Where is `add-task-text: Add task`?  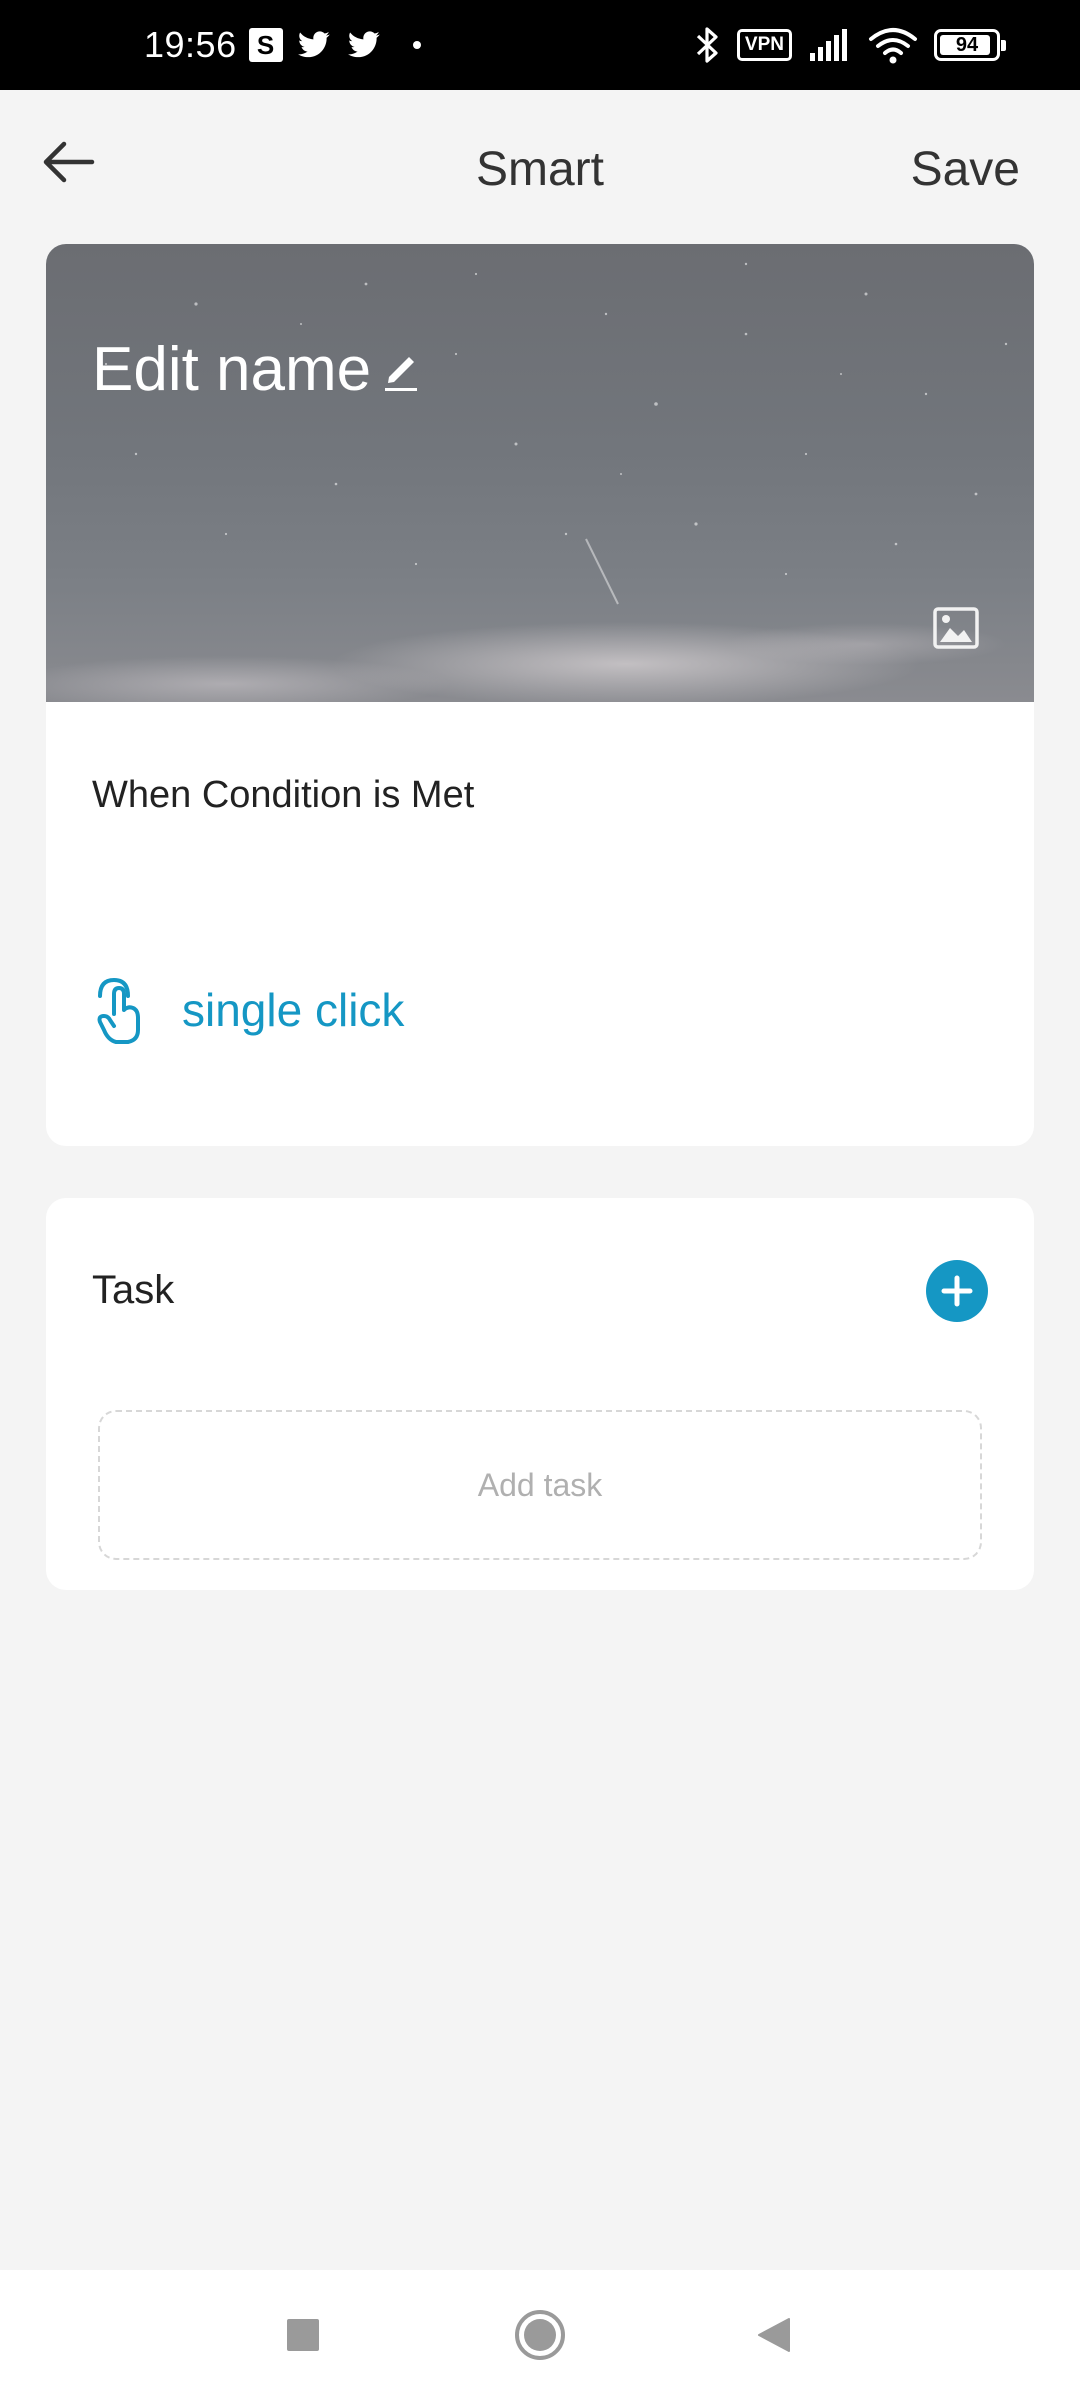
add-task-text: Add task is located at coordinates (540, 1484).